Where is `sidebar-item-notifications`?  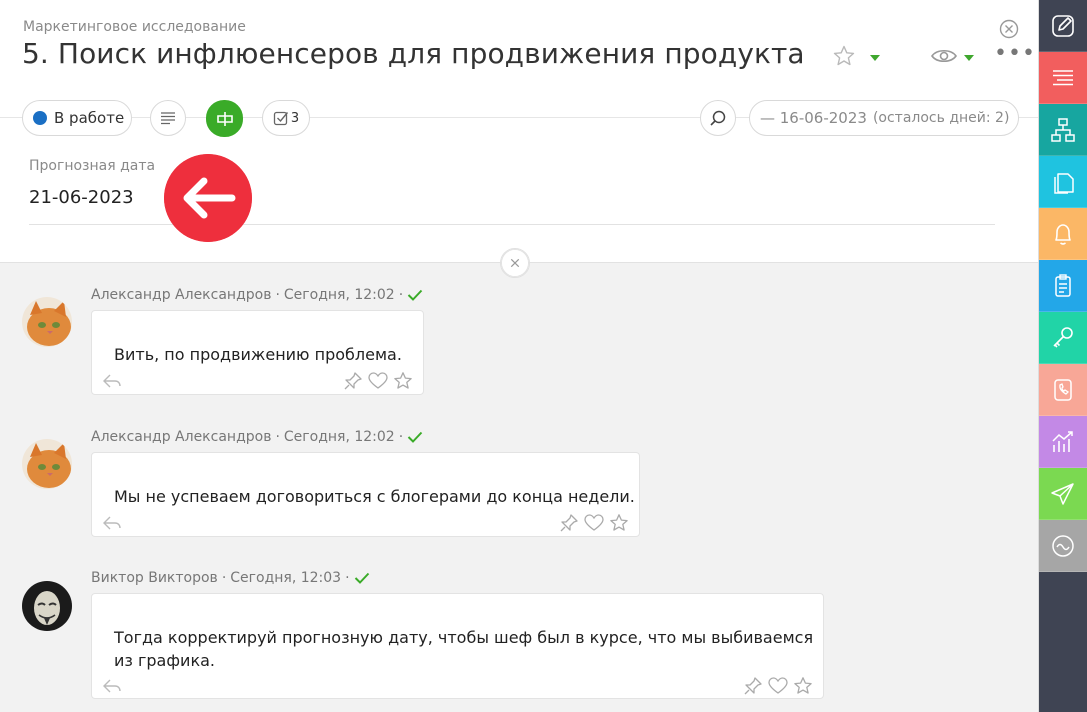 sidebar-item-notifications is located at coordinates (1063, 234).